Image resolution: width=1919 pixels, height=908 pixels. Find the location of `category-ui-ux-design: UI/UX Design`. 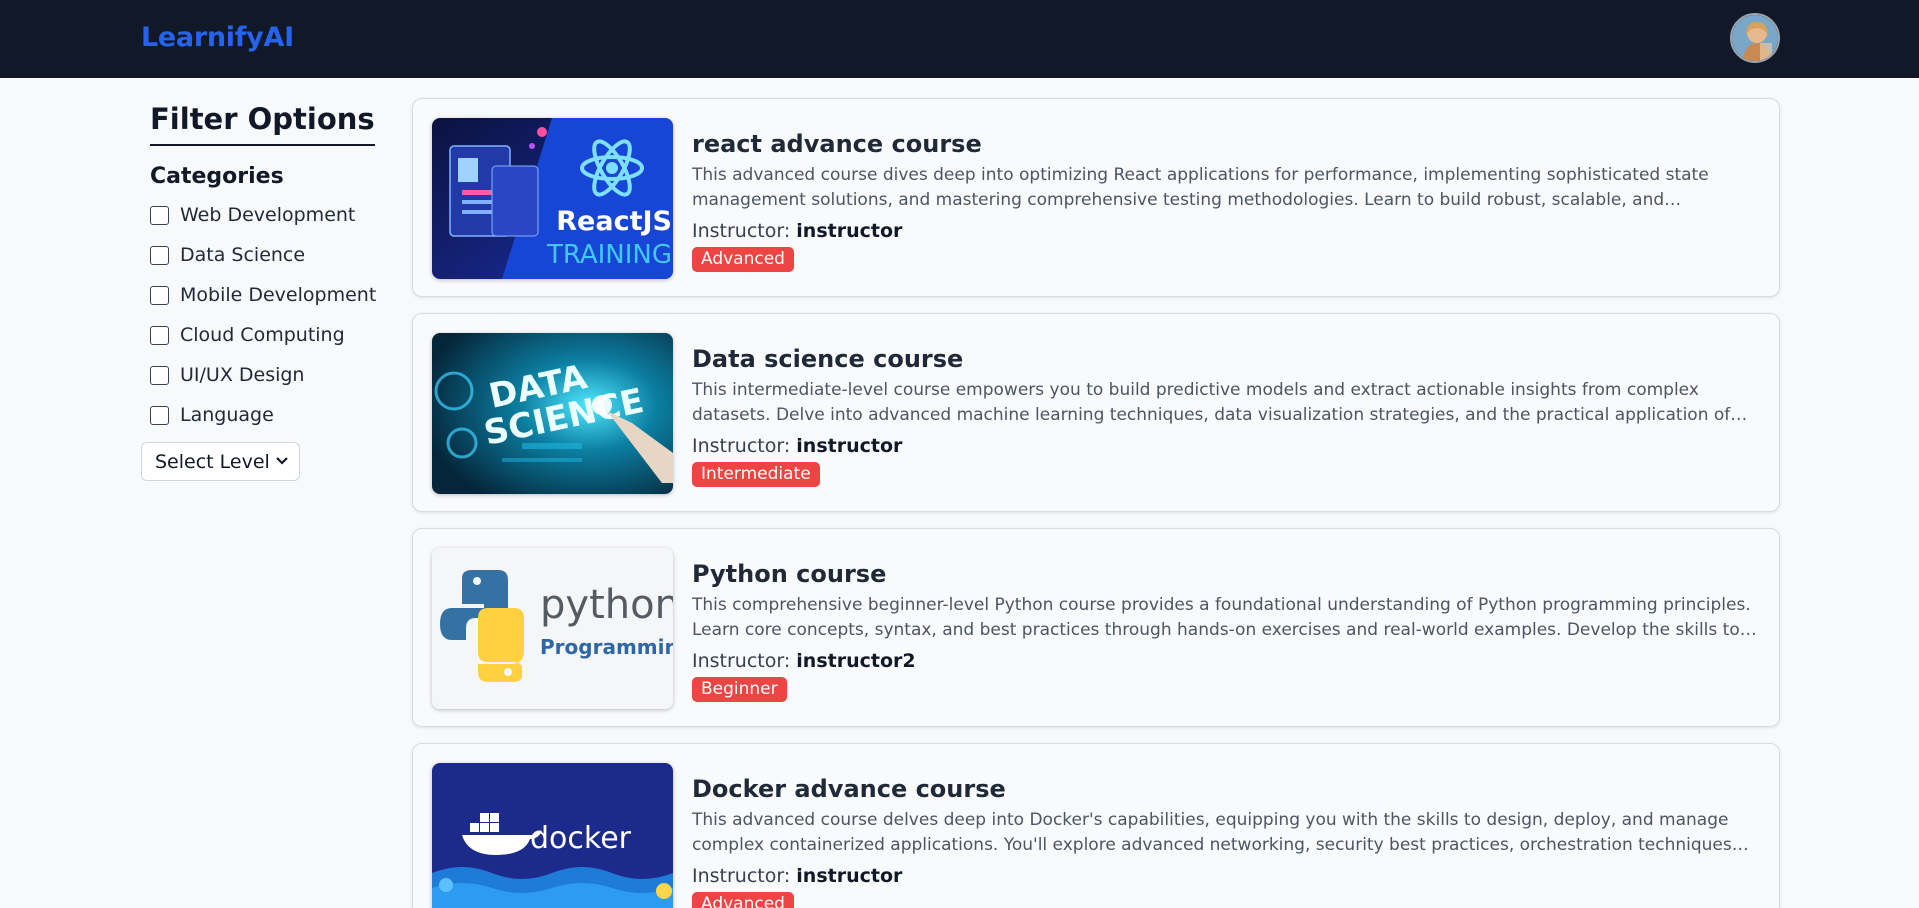

category-ui-ux-design: UI/UX Design is located at coordinates (227, 375).